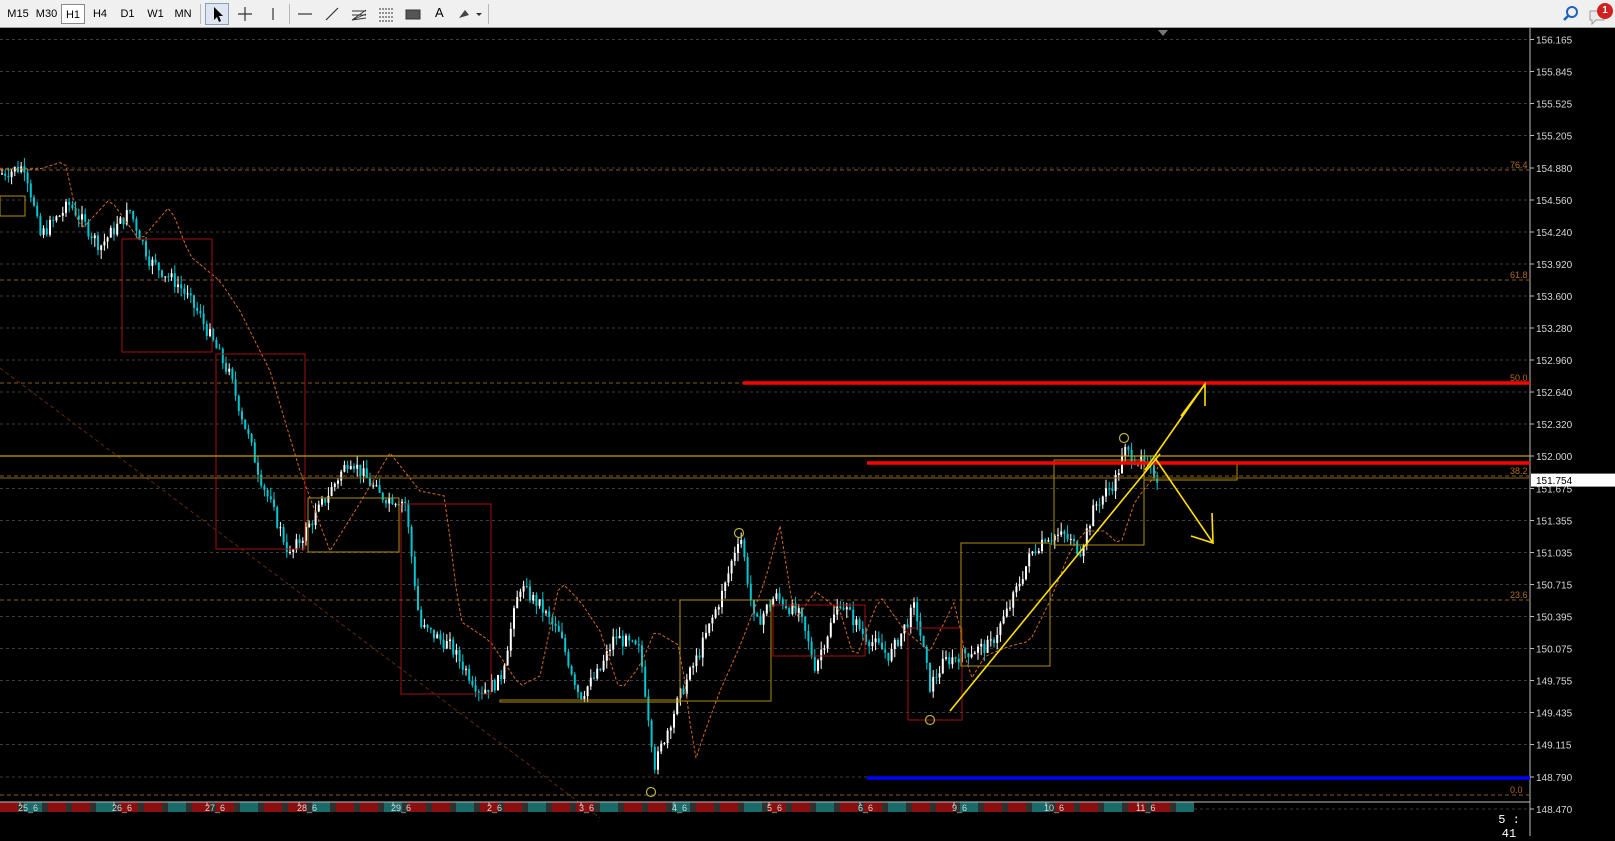  Describe the element at coordinates (155, 14) in the screenshot. I see `timeframe-w1: W1` at that location.